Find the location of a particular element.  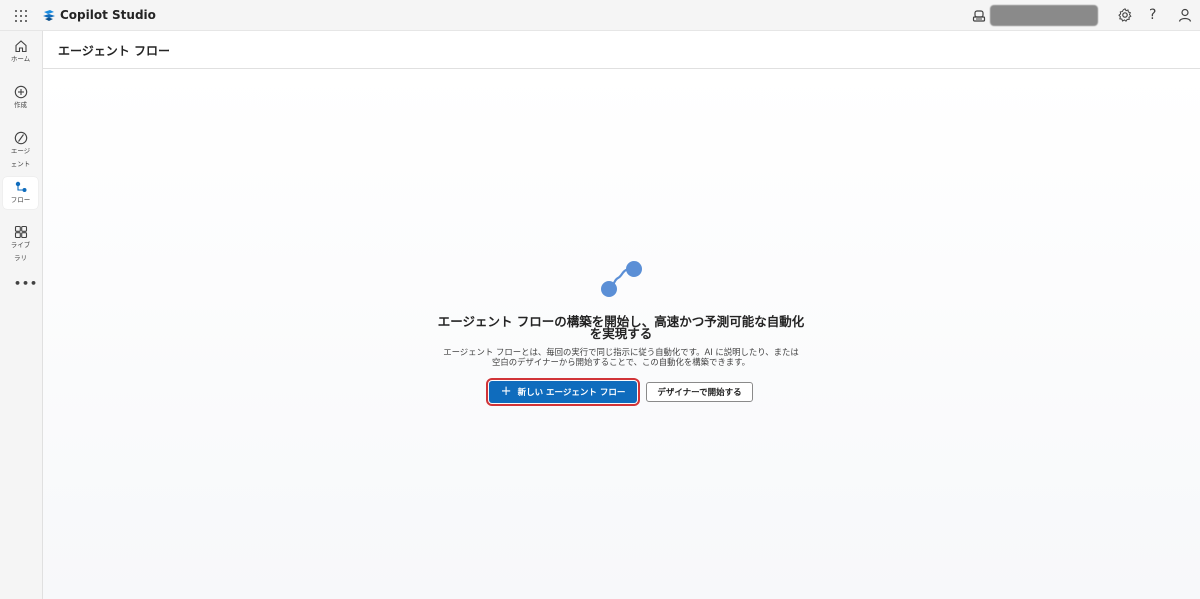

rail-label-flows: フロー is located at coordinates (20, 200).